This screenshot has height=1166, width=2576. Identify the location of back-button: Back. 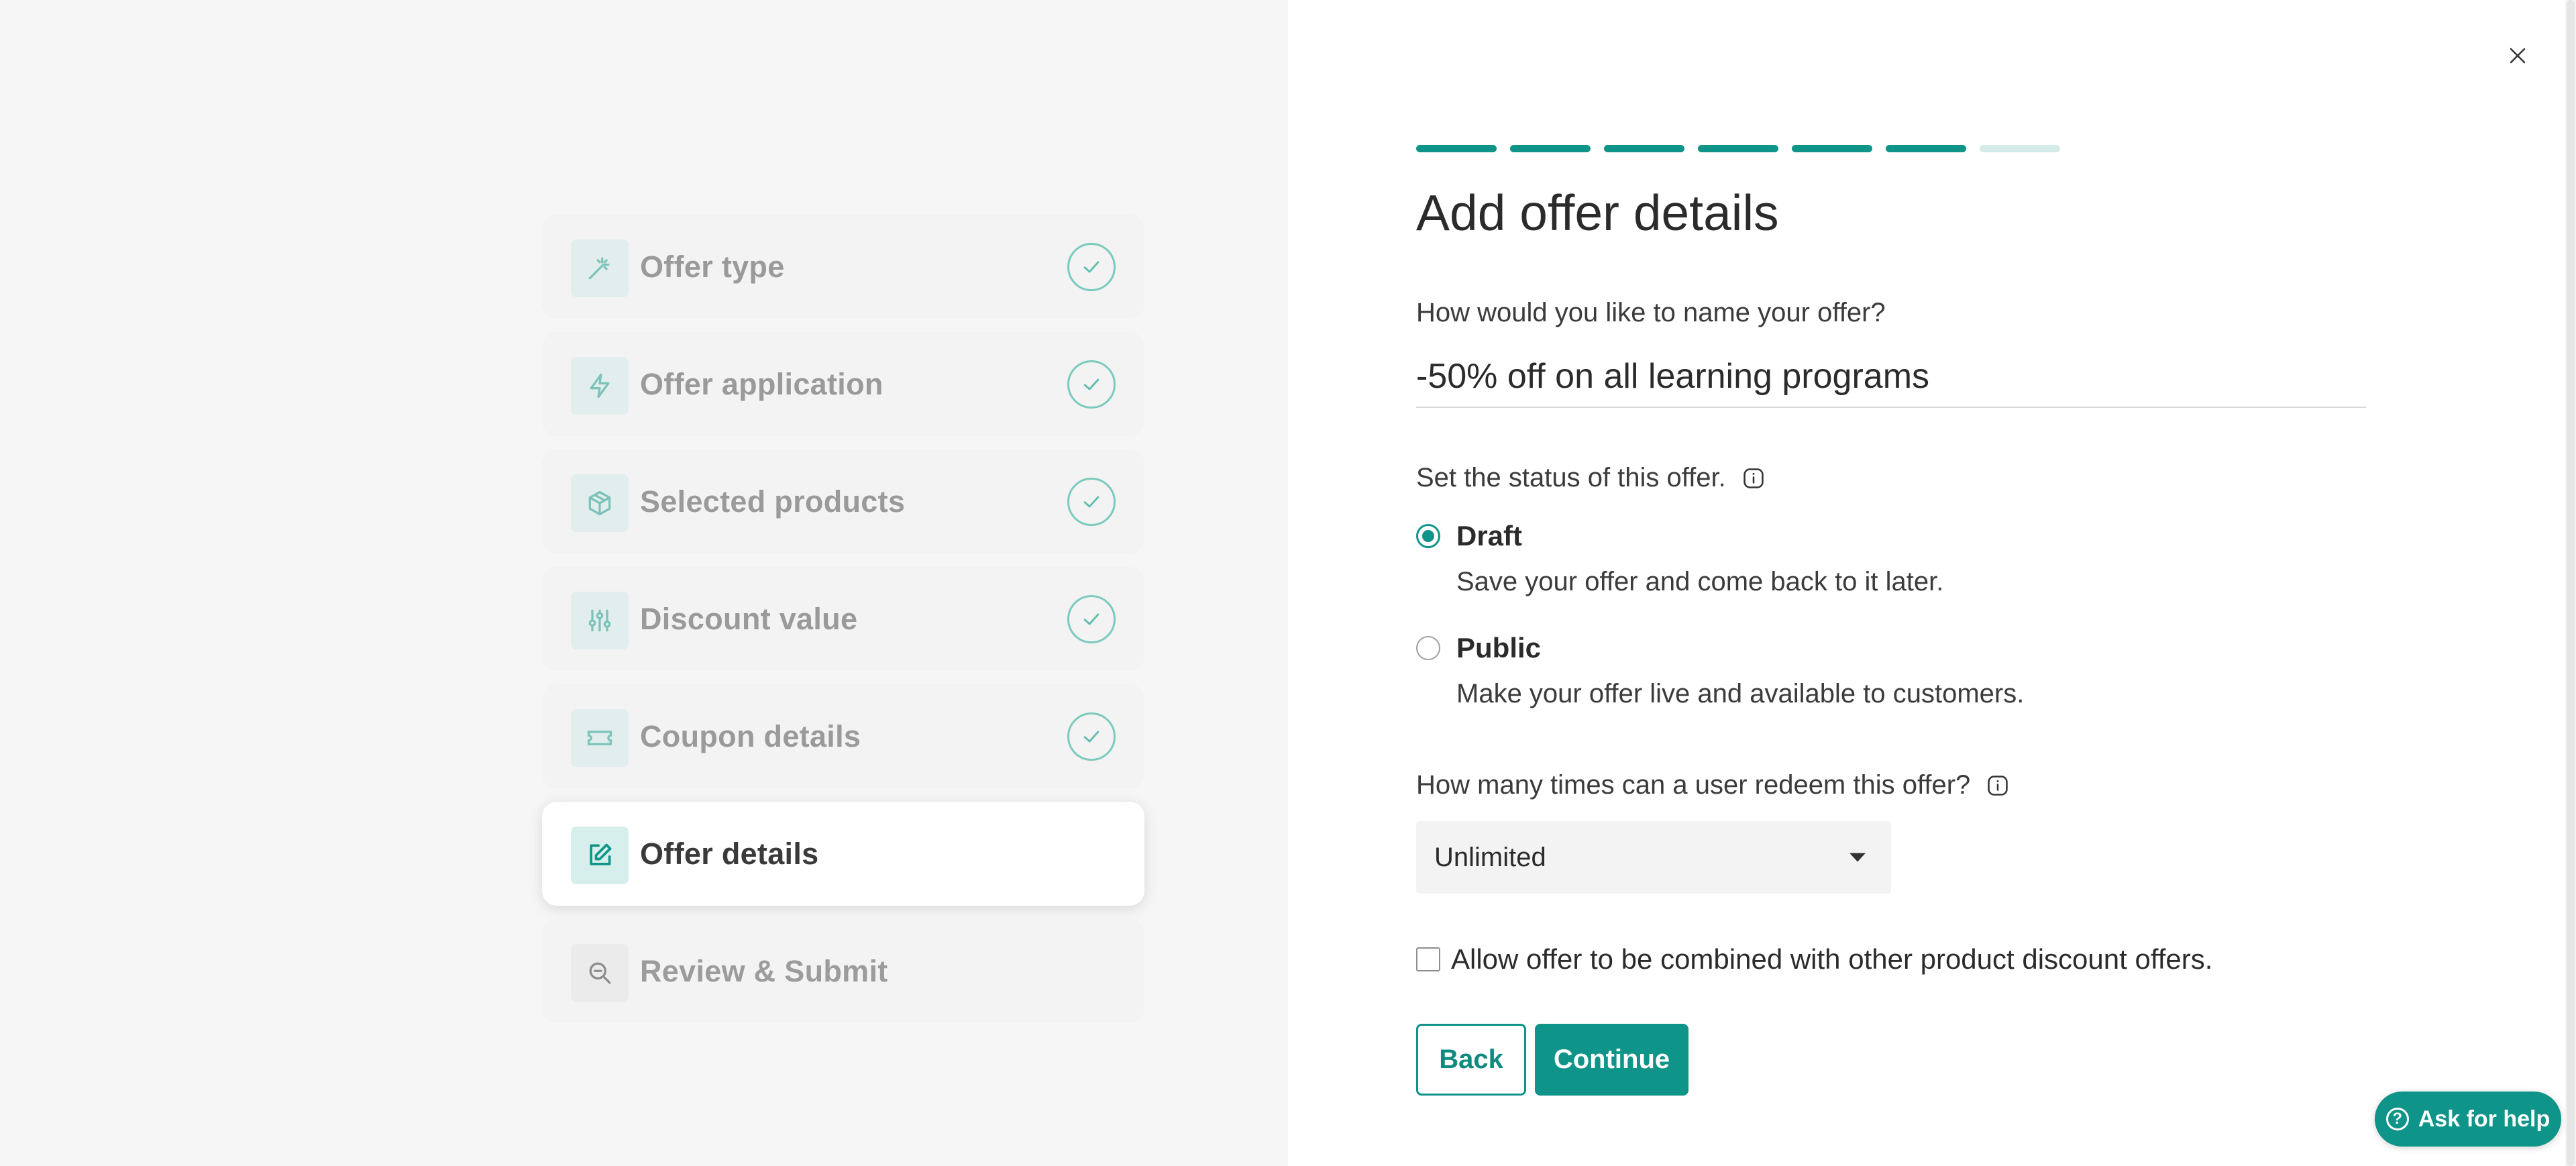
(1471, 1060).